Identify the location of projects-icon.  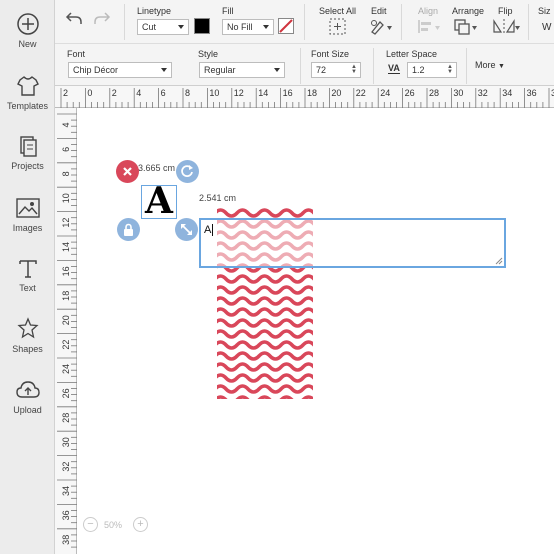
(28, 146).